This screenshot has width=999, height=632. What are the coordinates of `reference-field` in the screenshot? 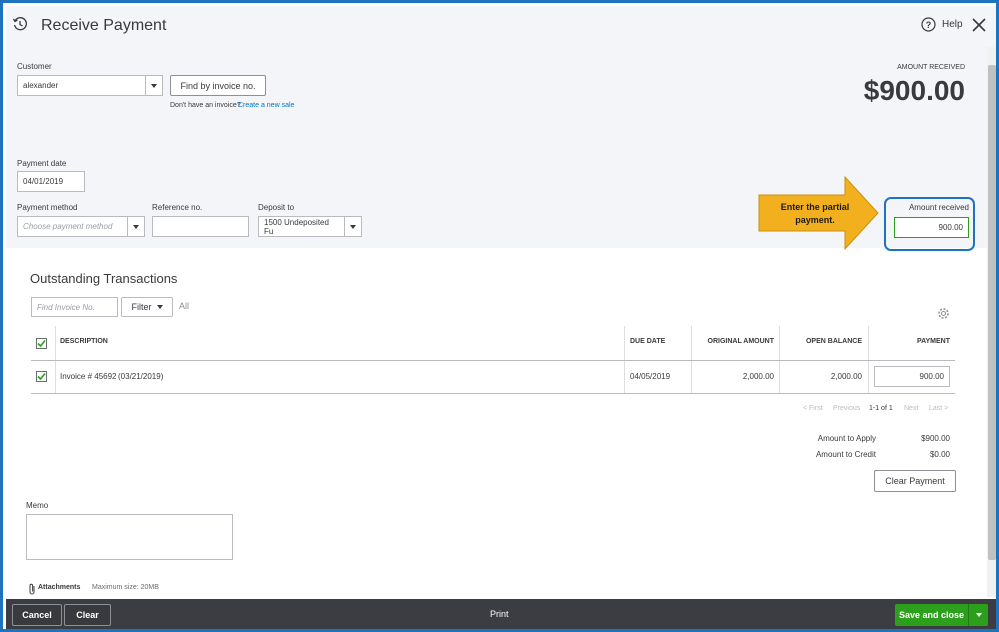 It's located at (200, 226).